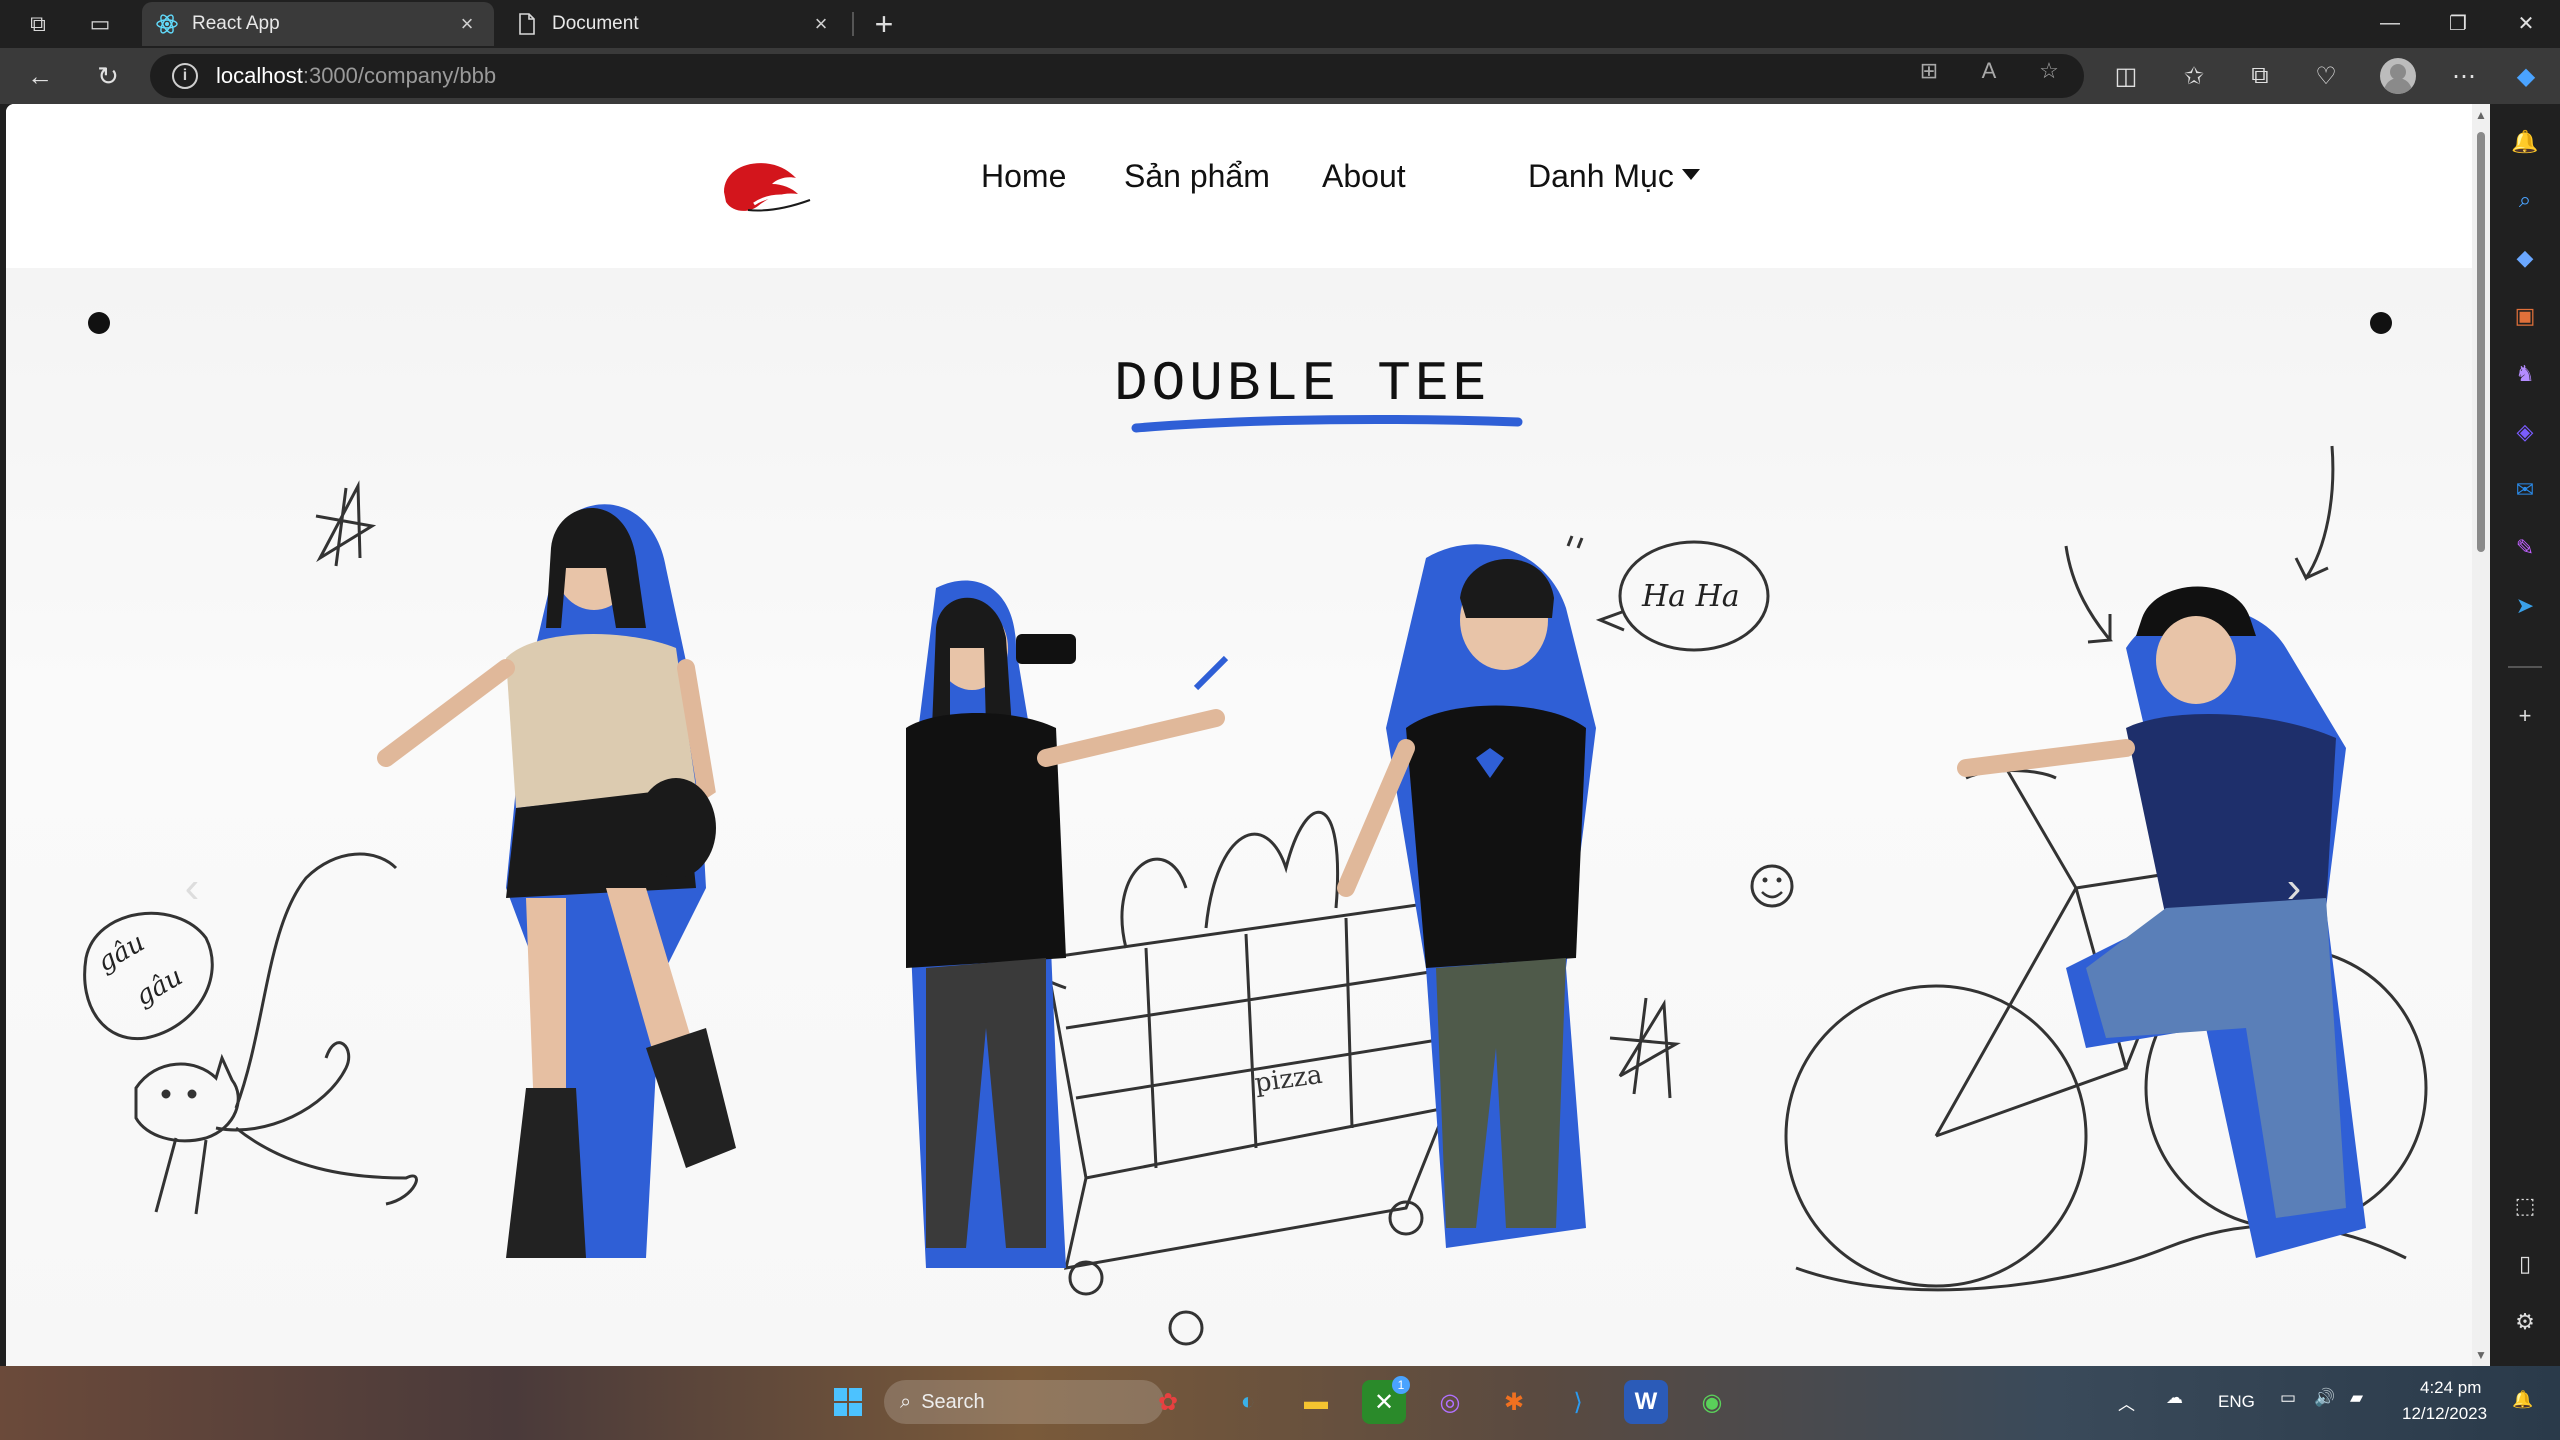 The height and width of the screenshot is (1440, 2560). Describe the element at coordinates (2525, 1206) in the screenshot. I see `screenshot-icon: ⬚` at that location.